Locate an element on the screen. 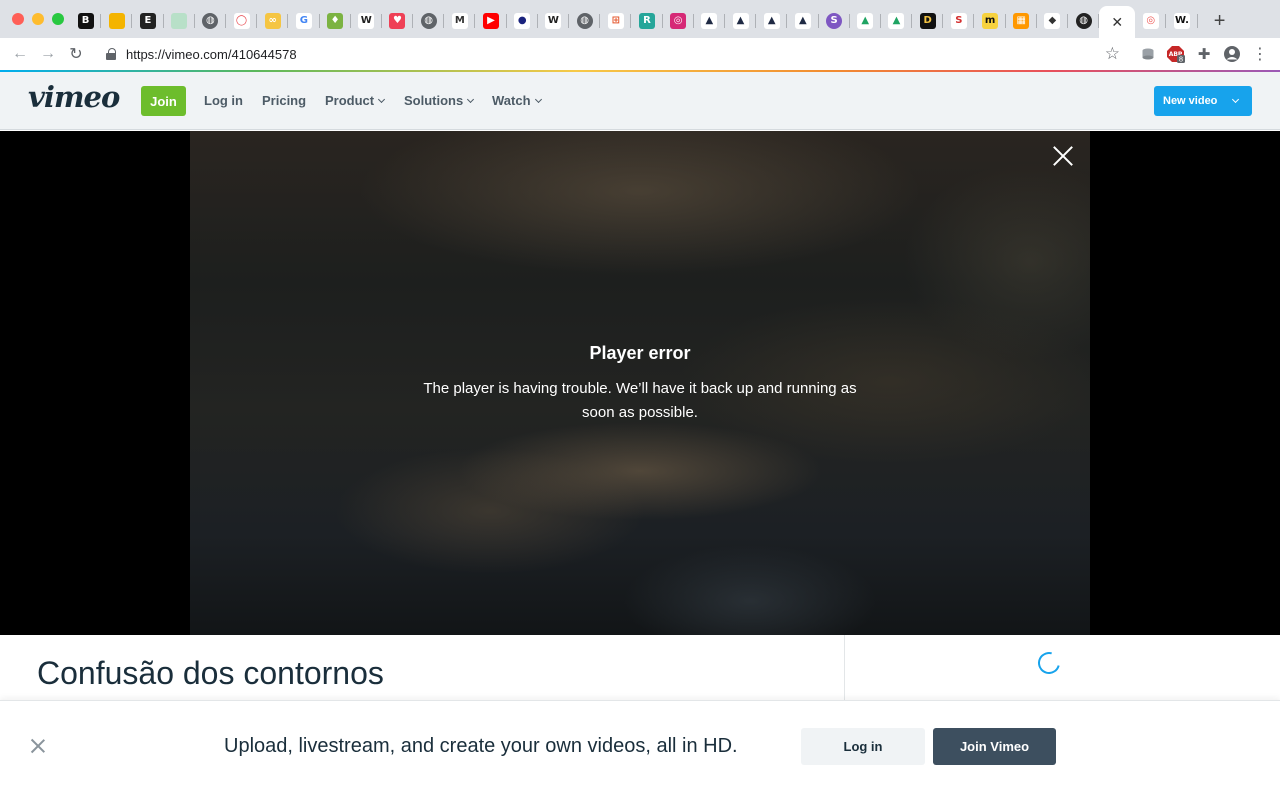 The image size is (1280, 790). globe-dark-icon: ◍ is located at coordinates (1083, 21).